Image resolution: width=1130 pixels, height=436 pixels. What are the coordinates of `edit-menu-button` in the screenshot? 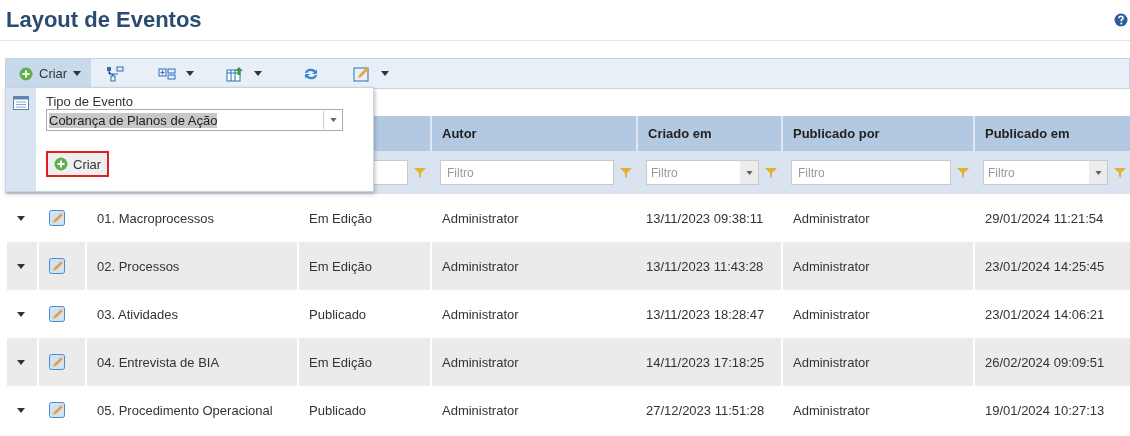 It's located at (371, 73).